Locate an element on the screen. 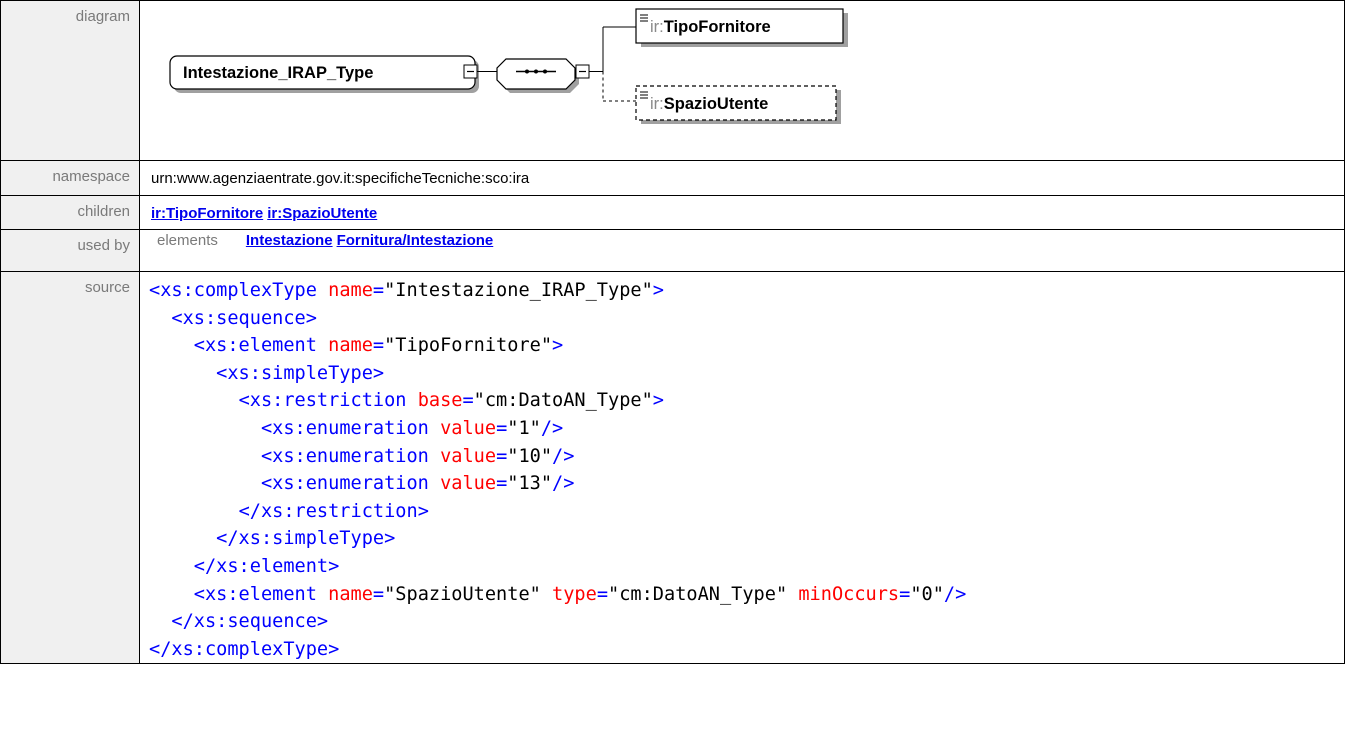 The image size is (1346, 750). used-by-kind: elements is located at coordinates (187, 240).